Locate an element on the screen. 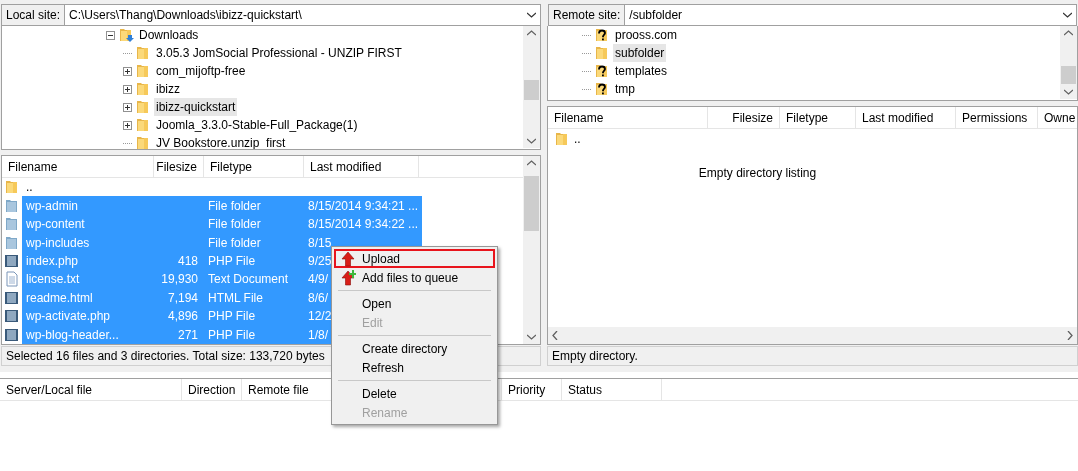 The image size is (1078, 471). menu-item: Open is located at coordinates (414, 303).